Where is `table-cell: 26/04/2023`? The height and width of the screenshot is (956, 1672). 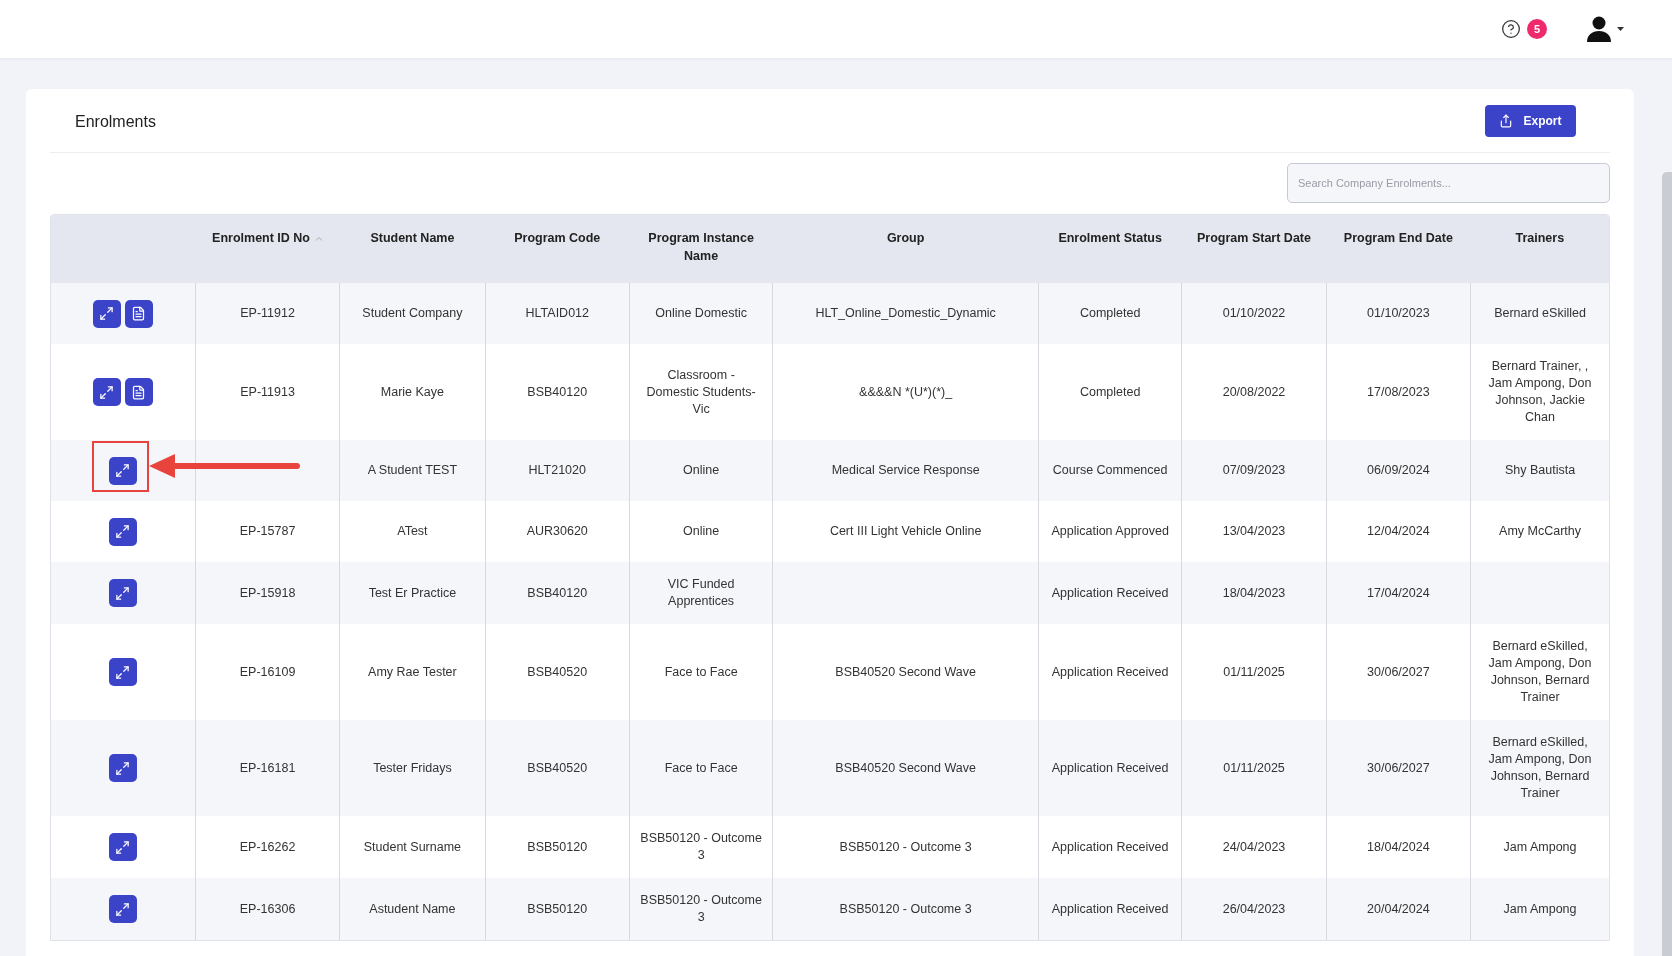 table-cell: 26/04/2023 is located at coordinates (1254, 909).